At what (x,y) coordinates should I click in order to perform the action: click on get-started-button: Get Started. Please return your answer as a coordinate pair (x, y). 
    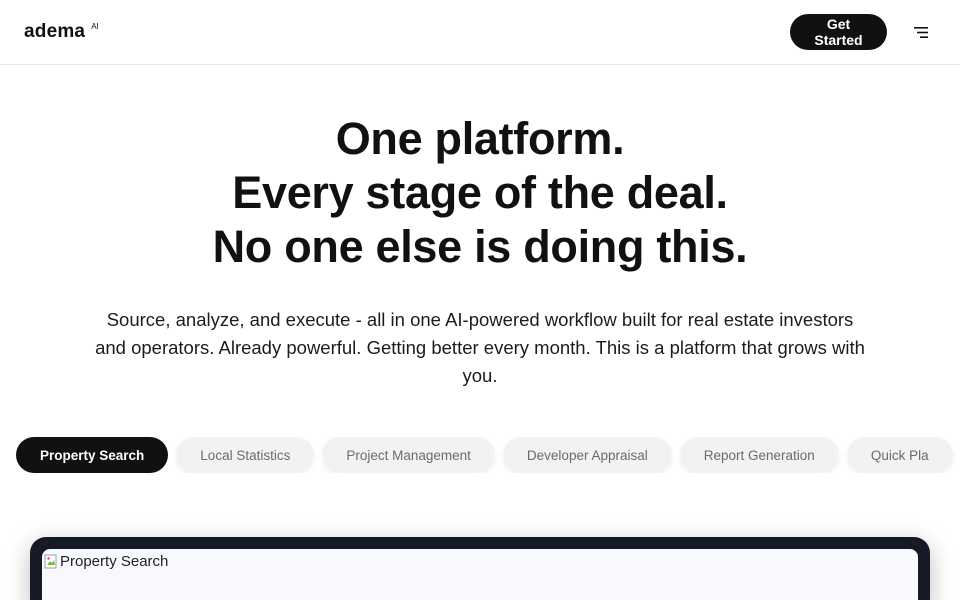
    Looking at the image, I should click on (838, 32).